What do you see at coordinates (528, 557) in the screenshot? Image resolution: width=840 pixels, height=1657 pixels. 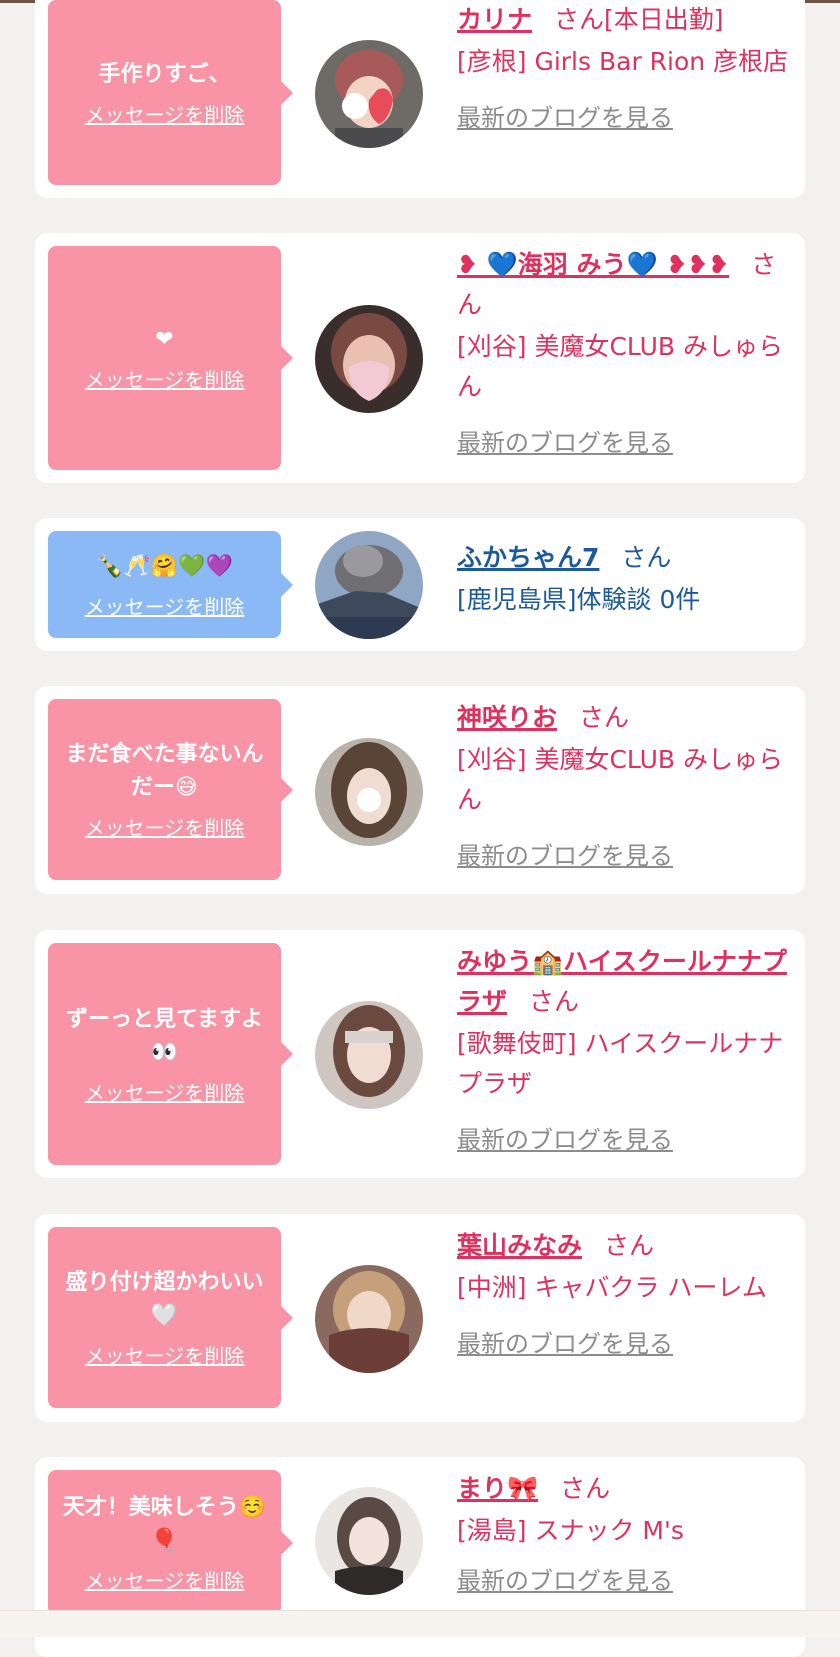 I see `sender-name-link: ふかちゃん7` at bounding box center [528, 557].